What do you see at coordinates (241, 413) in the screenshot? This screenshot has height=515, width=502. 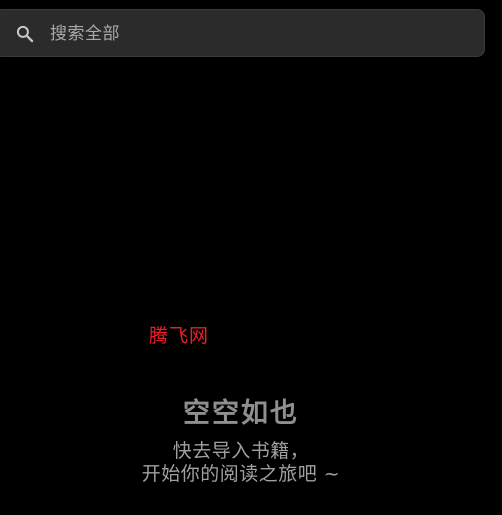 I see `empty-state-title: 空空如也` at bounding box center [241, 413].